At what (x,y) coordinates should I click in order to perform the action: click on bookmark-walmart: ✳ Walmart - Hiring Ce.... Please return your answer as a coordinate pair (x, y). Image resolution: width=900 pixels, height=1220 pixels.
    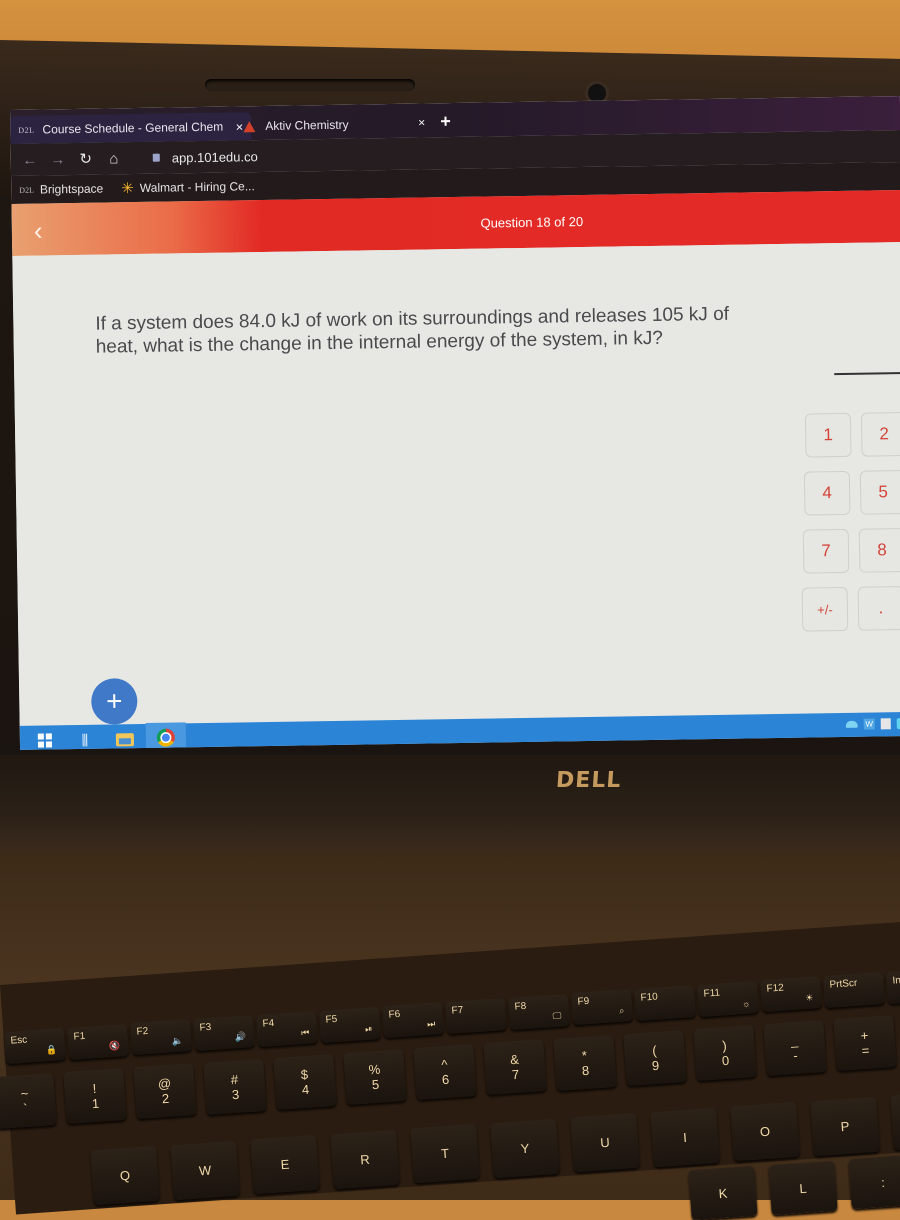
    Looking at the image, I should click on (188, 187).